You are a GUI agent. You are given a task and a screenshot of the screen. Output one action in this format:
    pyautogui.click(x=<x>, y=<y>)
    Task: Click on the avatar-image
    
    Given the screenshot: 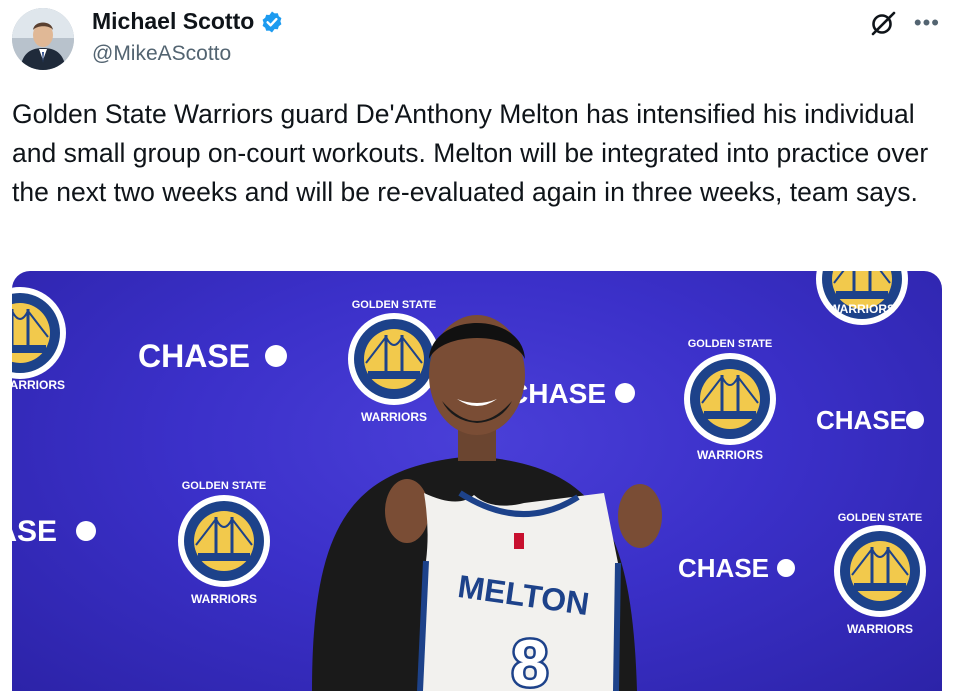 What is the action you would take?
    pyautogui.click(x=43, y=39)
    